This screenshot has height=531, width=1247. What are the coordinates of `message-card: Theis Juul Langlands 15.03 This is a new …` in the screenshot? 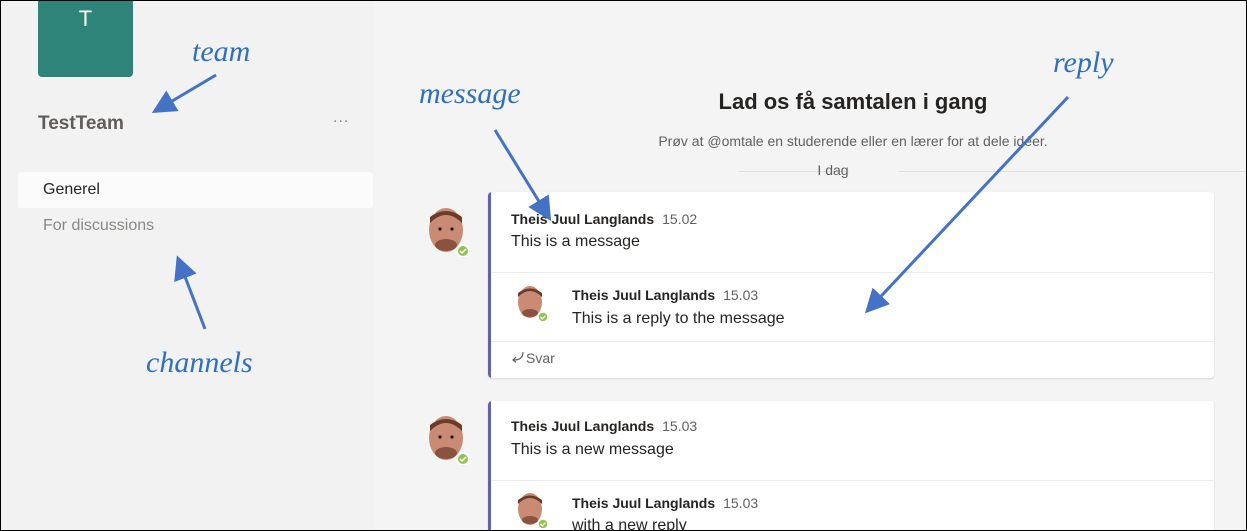 It's located at (851, 466).